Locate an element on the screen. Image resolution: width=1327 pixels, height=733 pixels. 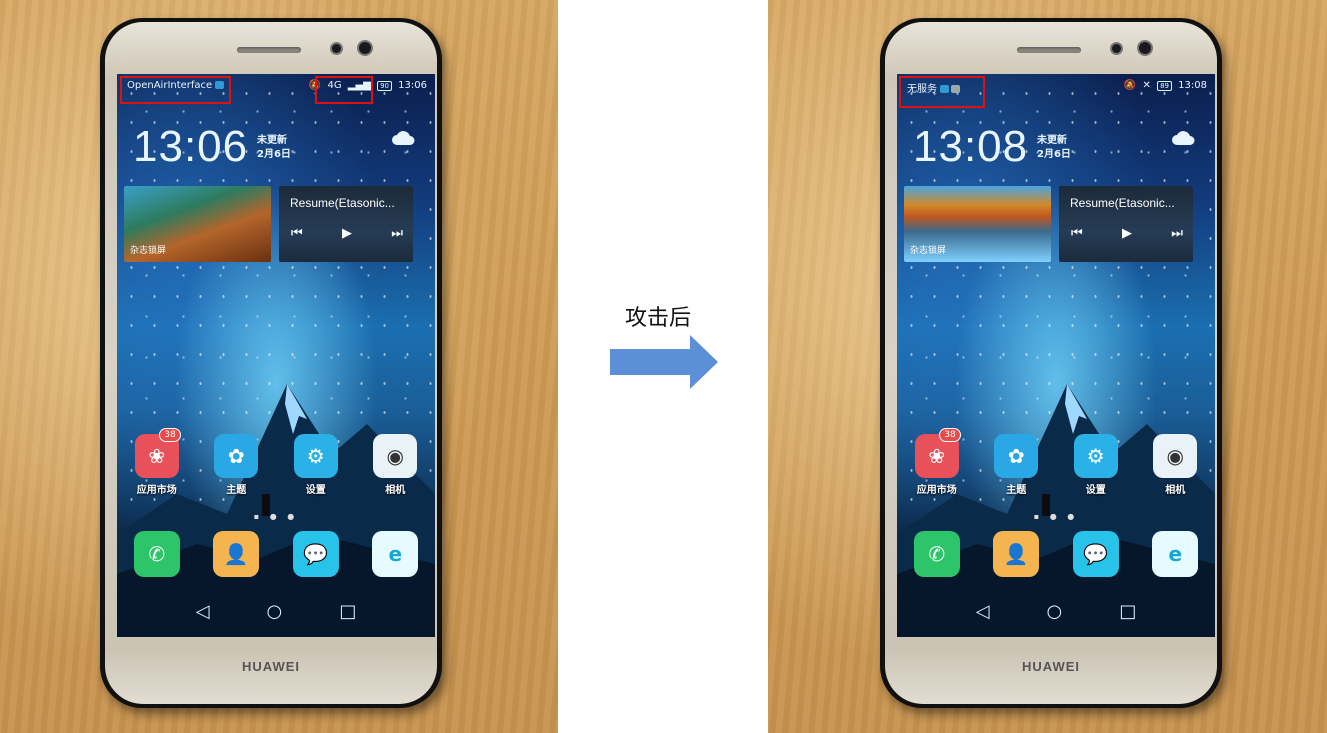
battery-level: 90 is located at coordinates (384, 86).